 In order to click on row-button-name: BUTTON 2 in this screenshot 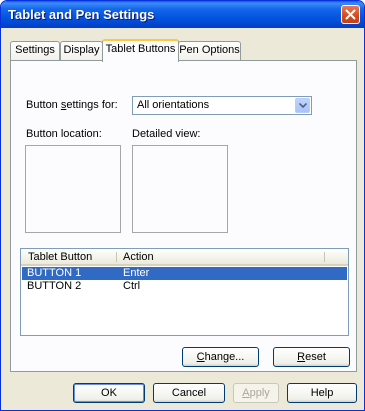, I will do `click(54, 286)`.